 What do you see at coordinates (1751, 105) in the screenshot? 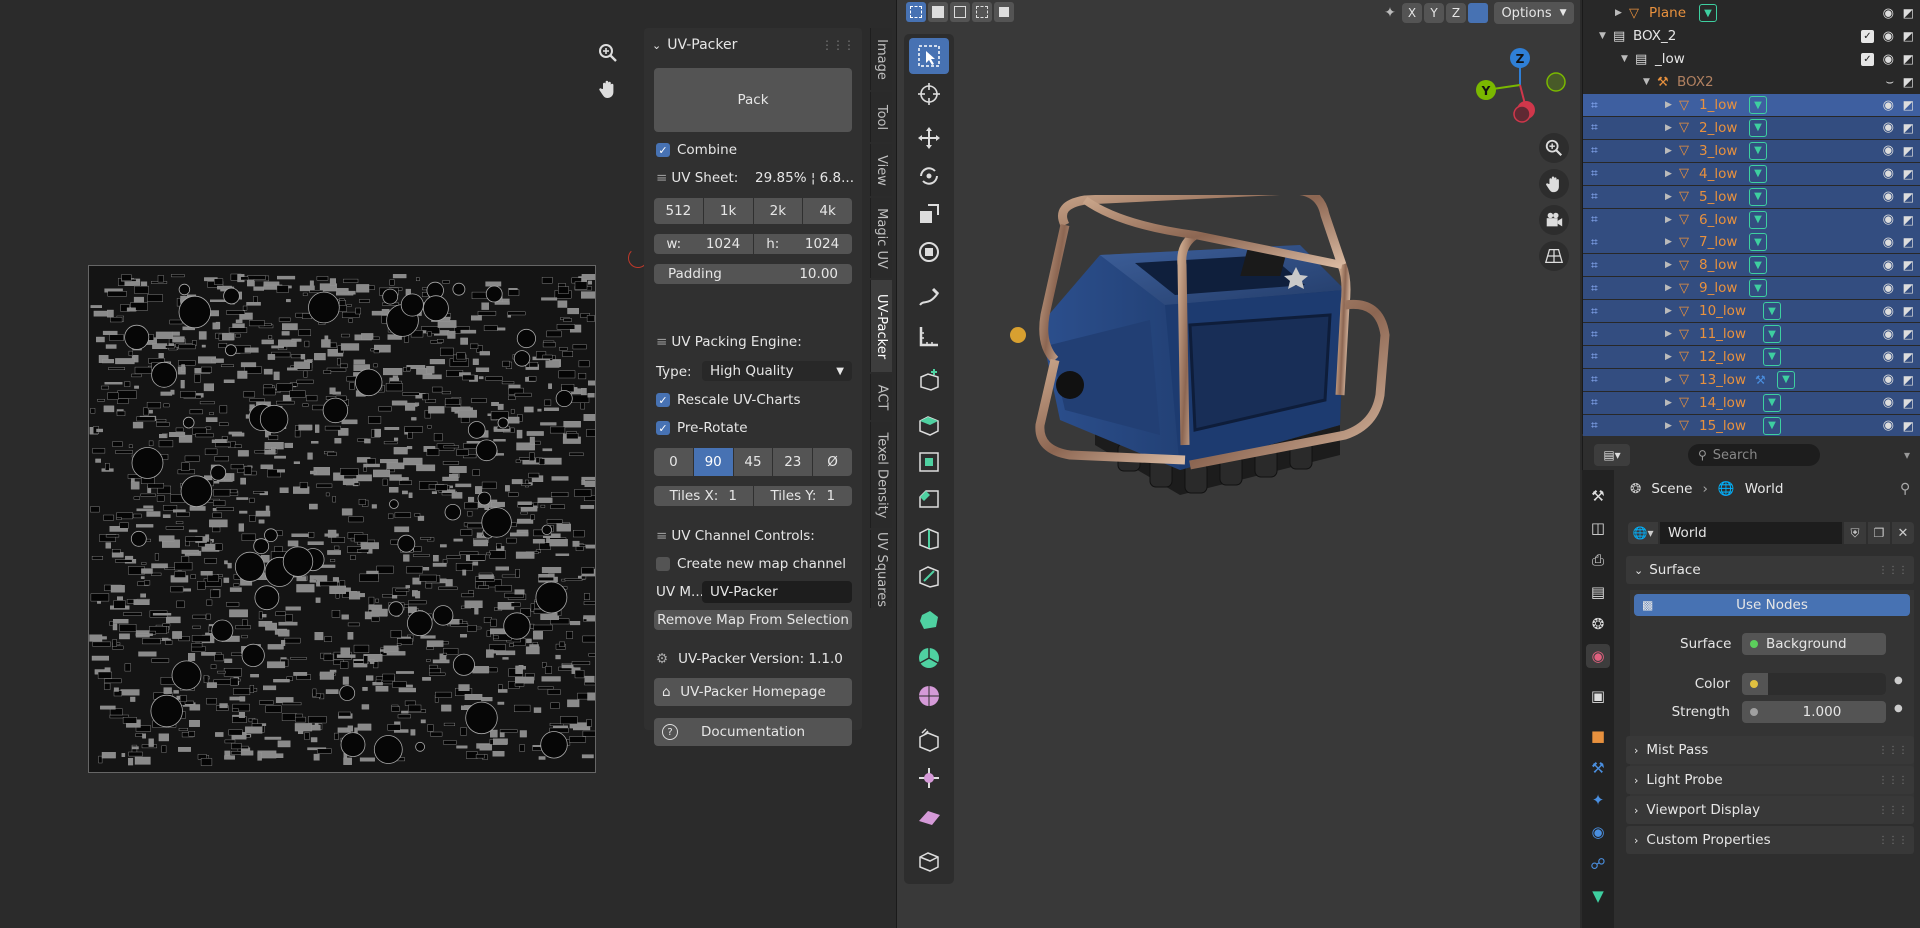
I see `outliner-row-1-low: ⌗ ▶ ▽ 1_low ▼ ◉ ◩` at bounding box center [1751, 105].